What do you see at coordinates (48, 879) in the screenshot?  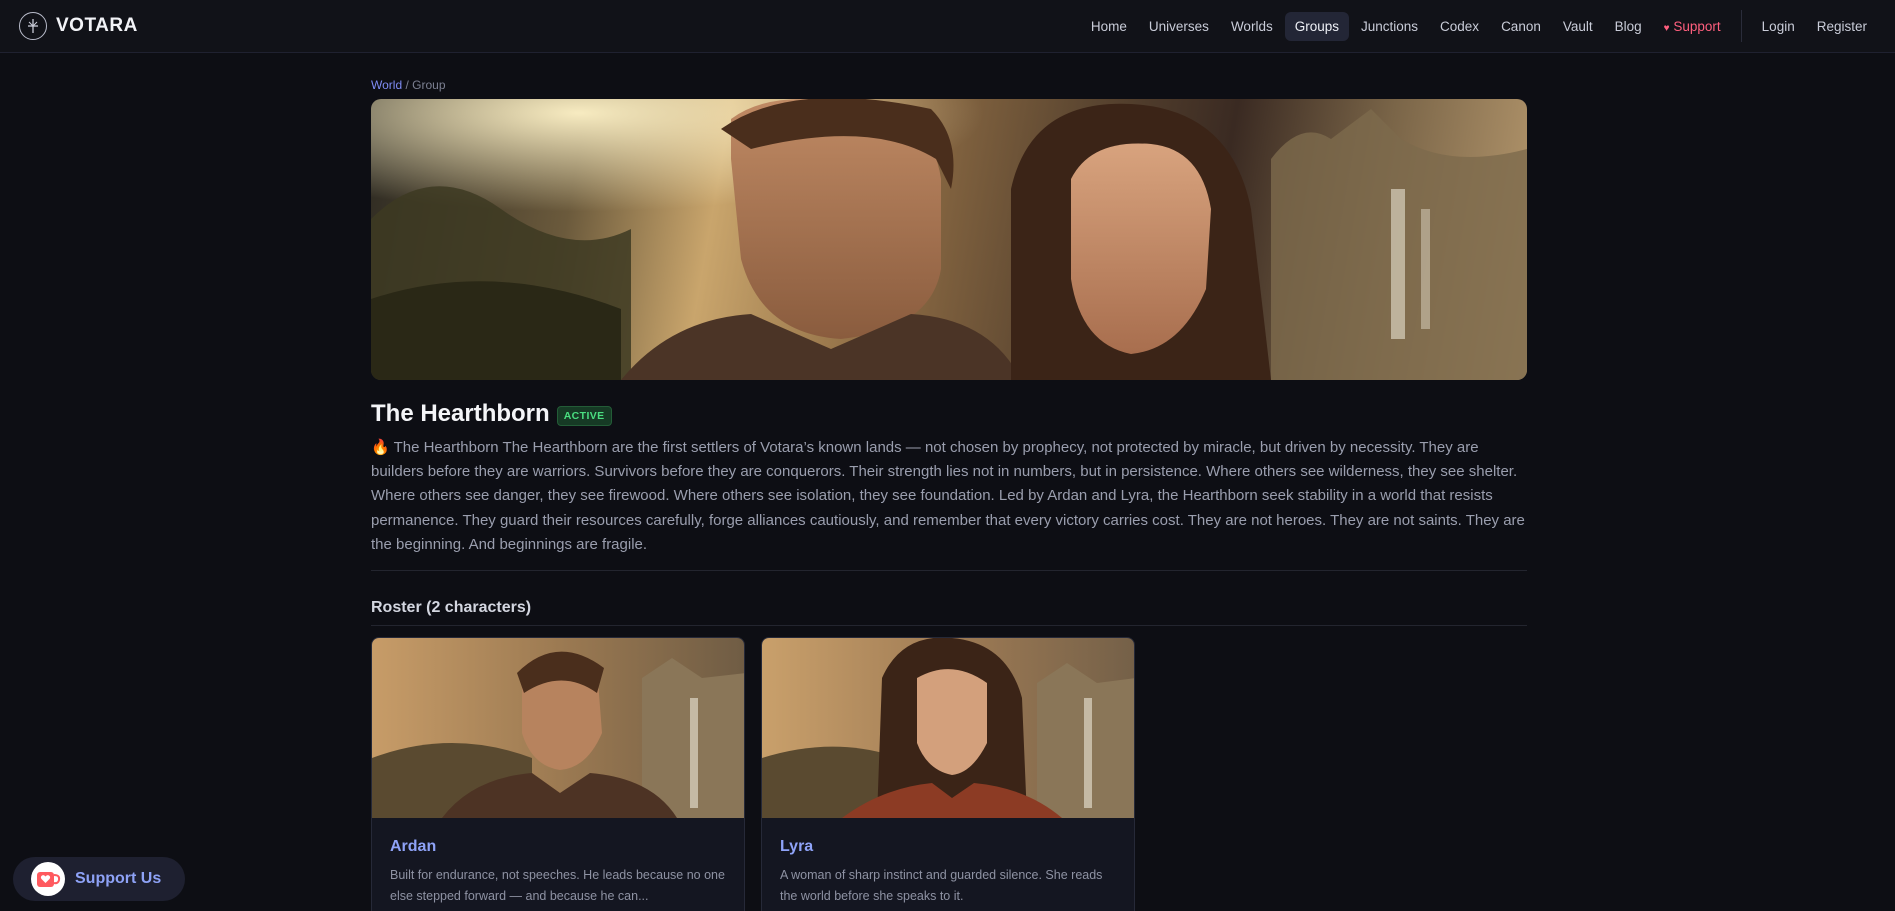 I see `coffee-cup-heart-icon` at bounding box center [48, 879].